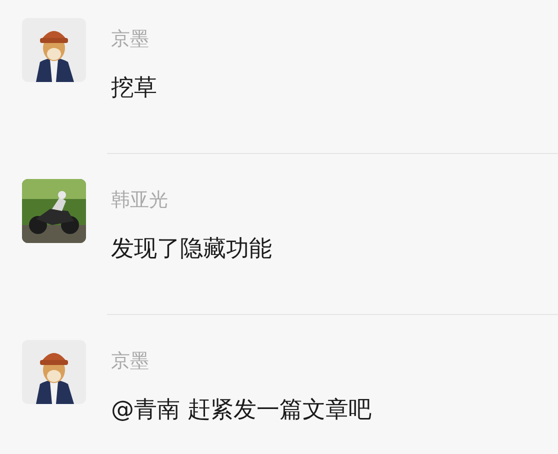 The width and height of the screenshot is (558, 454). Describe the element at coordinates (241, 410) in the screenshot. I see `message-text: @青南 赶紧发一篇文章吧` at that location.